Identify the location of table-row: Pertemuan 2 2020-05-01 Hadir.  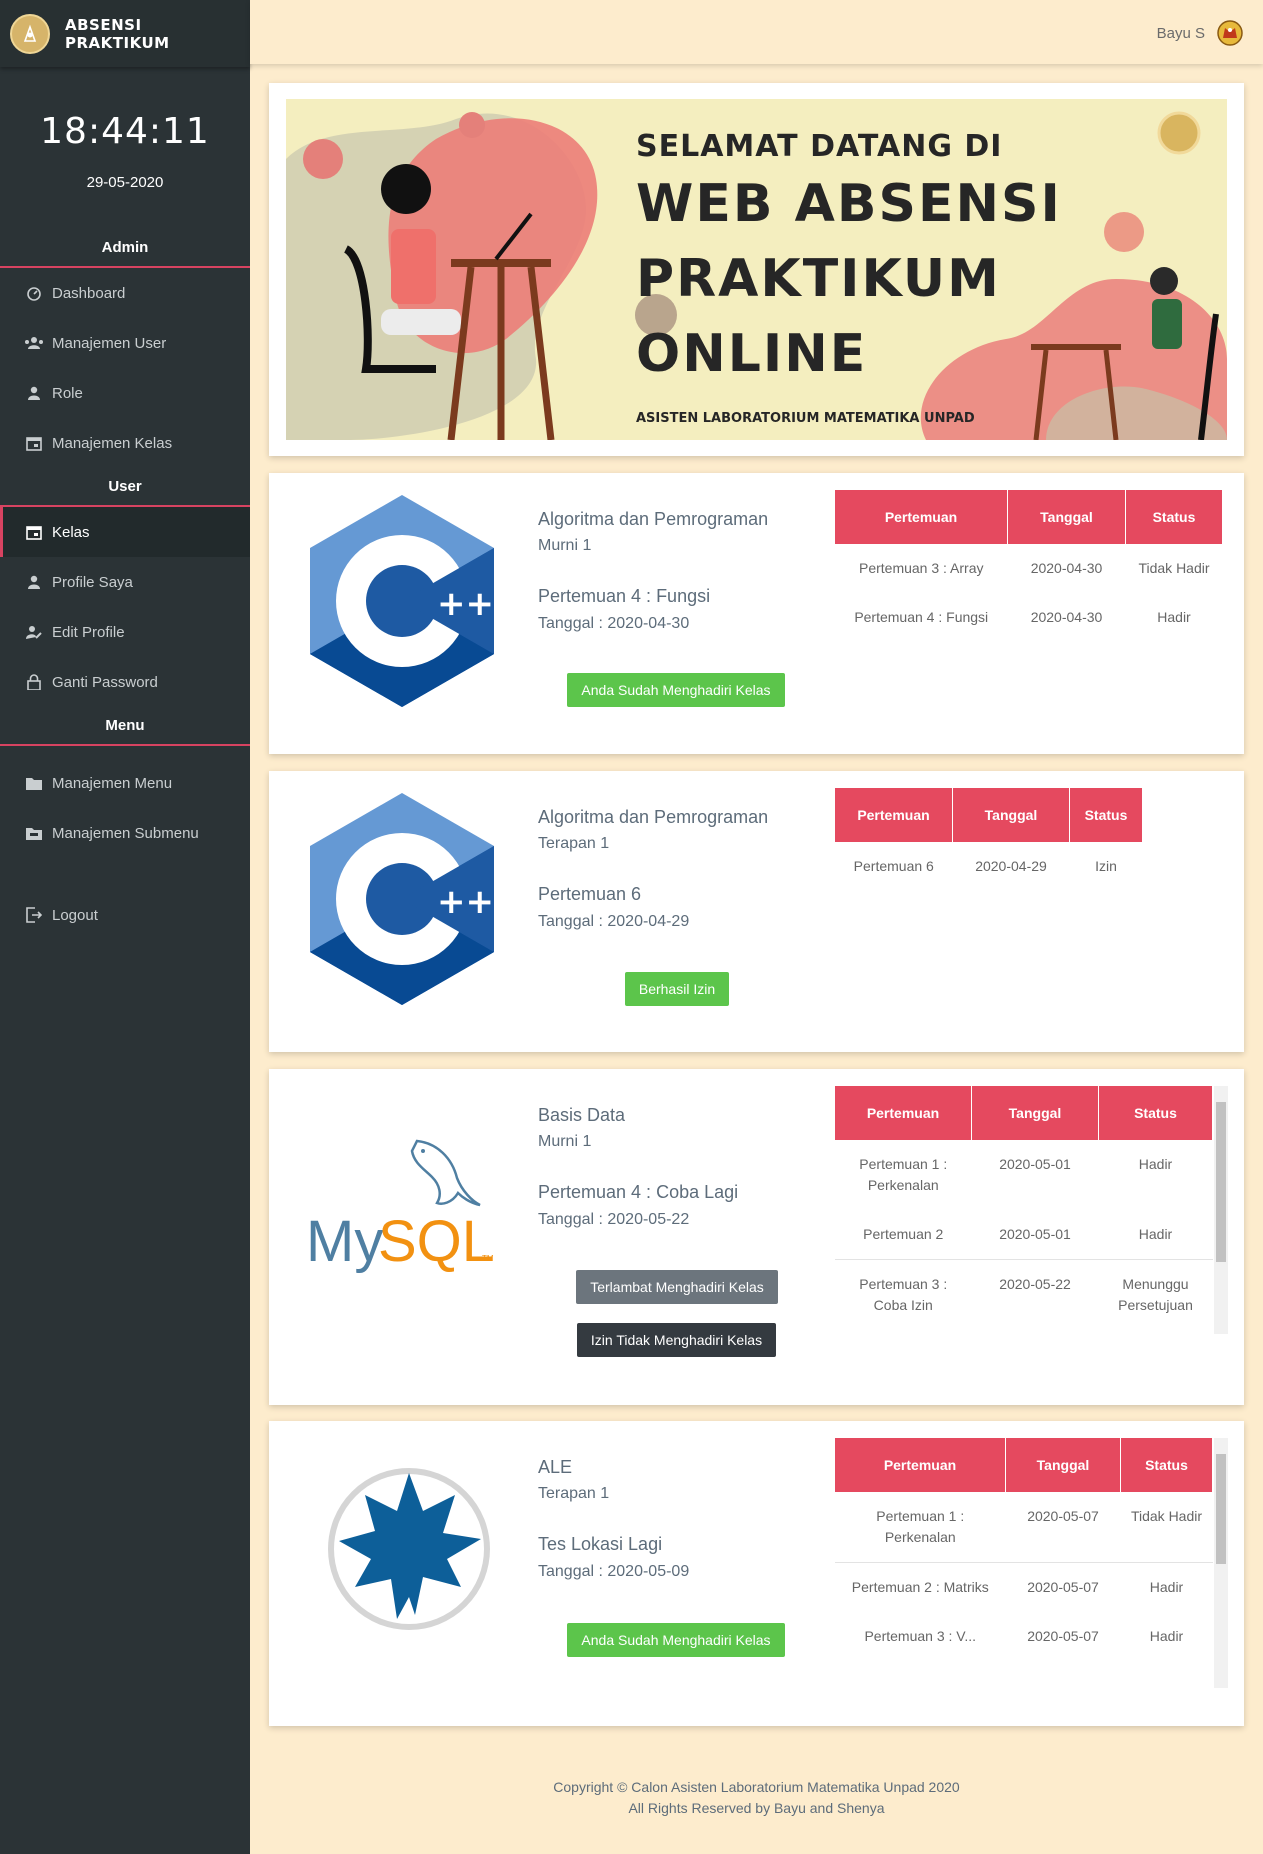
(1024, 1235).